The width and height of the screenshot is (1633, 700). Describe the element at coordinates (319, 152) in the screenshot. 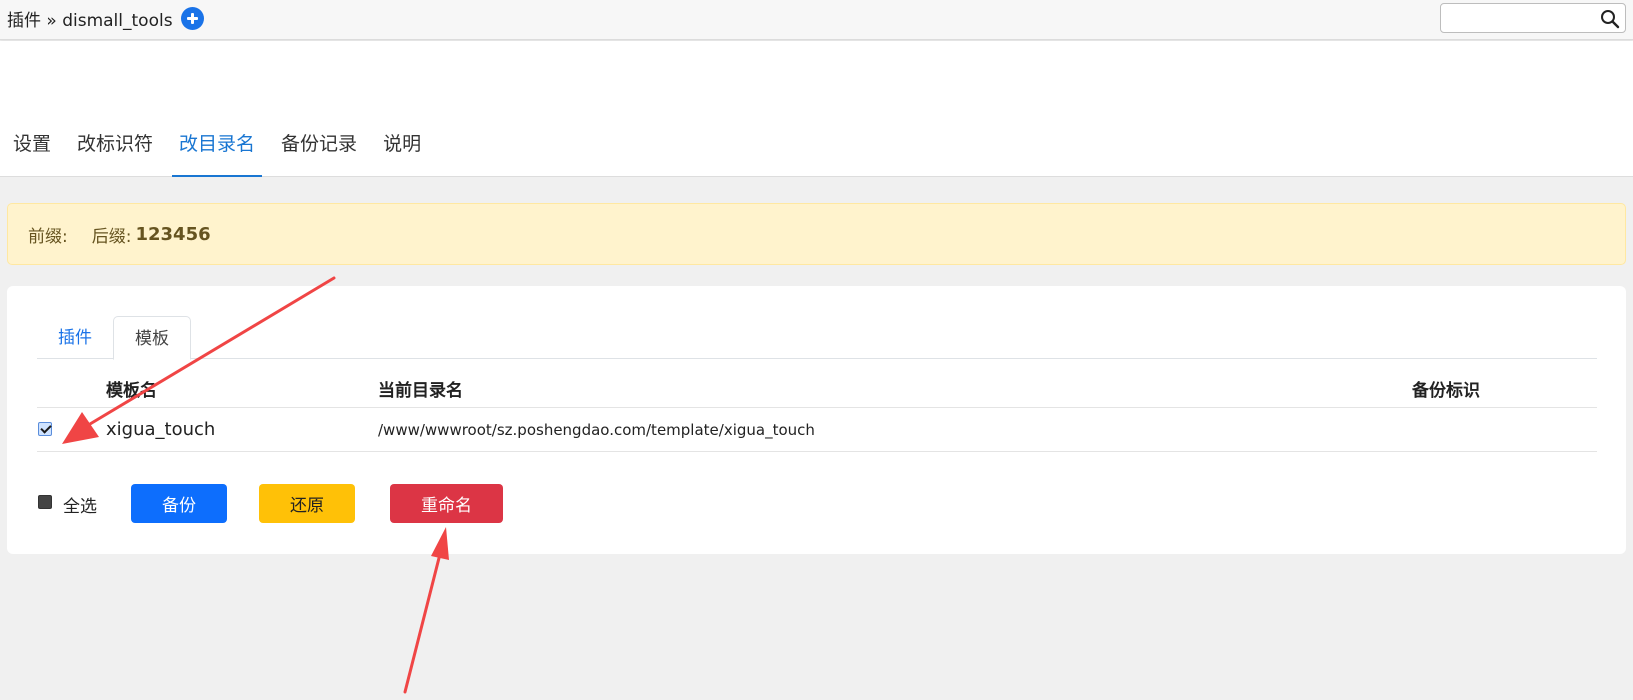

I see `tab-backup-records: 备份记录` at that location.